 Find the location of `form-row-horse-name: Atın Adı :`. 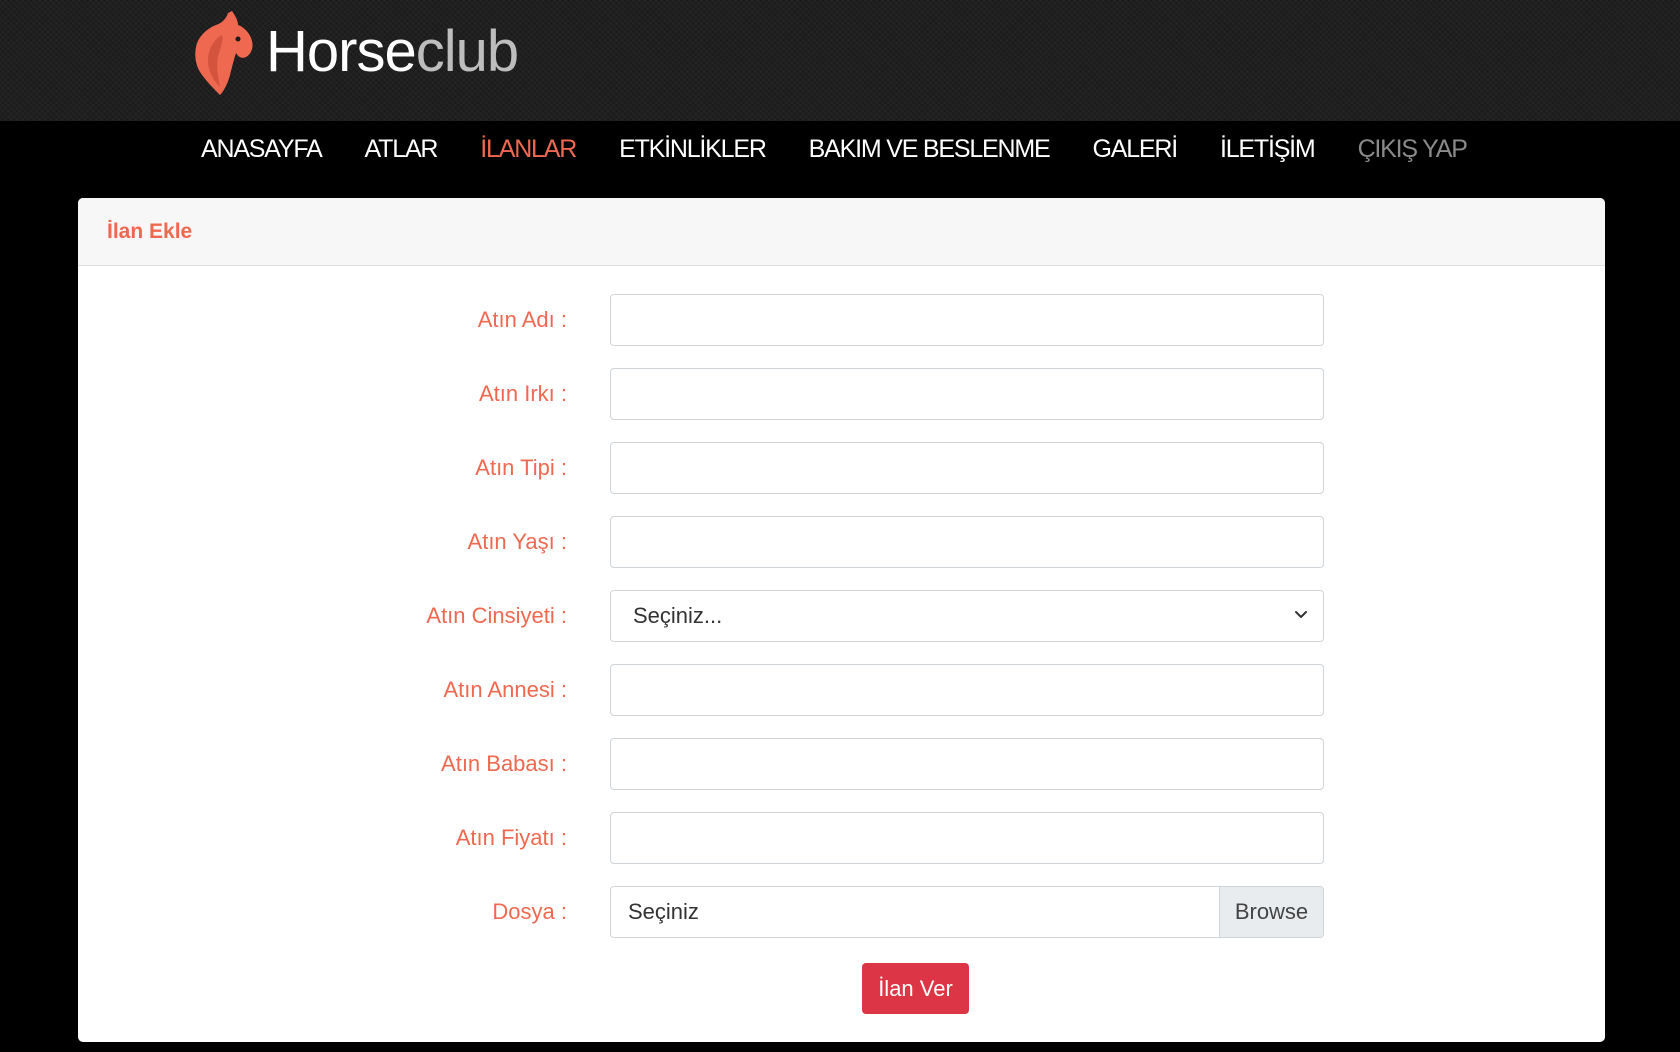

form-row-horse-name: Atın Adı : is located at coordinates (841, 320).